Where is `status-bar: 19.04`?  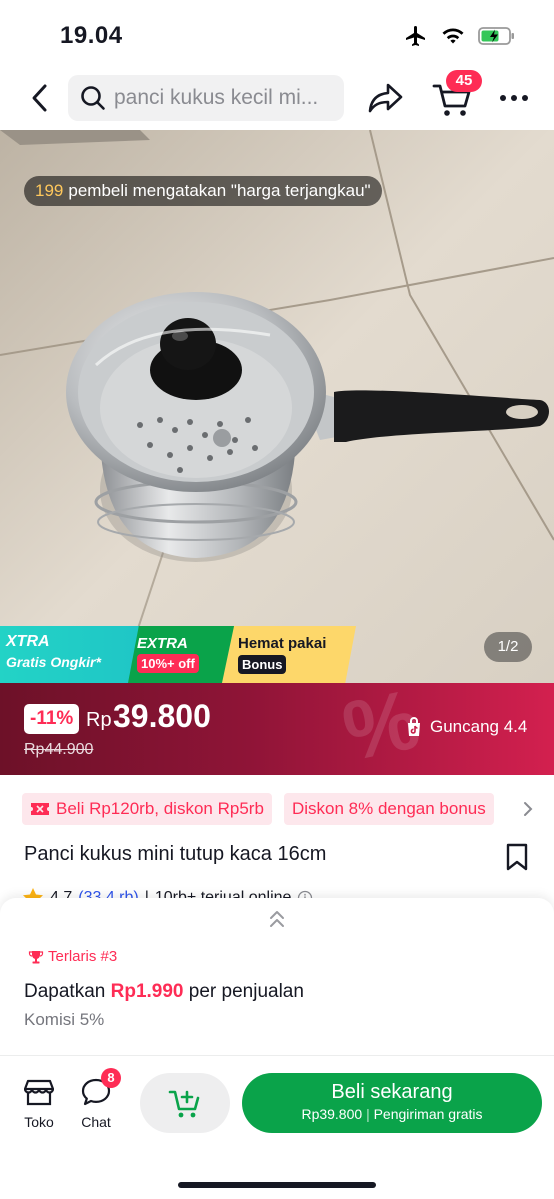 status-bar: 19.04 is located at coordinates (277, 35).